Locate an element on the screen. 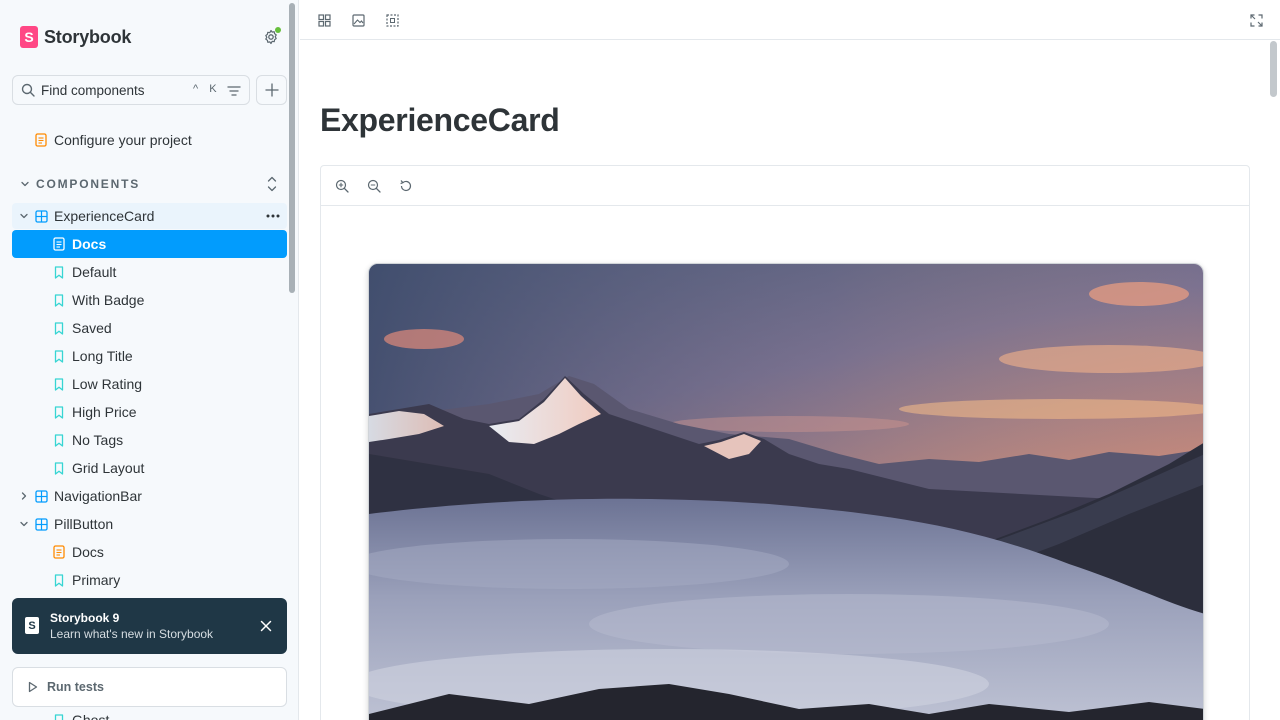 This screenshot has height=720, width=1280. update-indicator-dot is located at coordinates (278, 30).